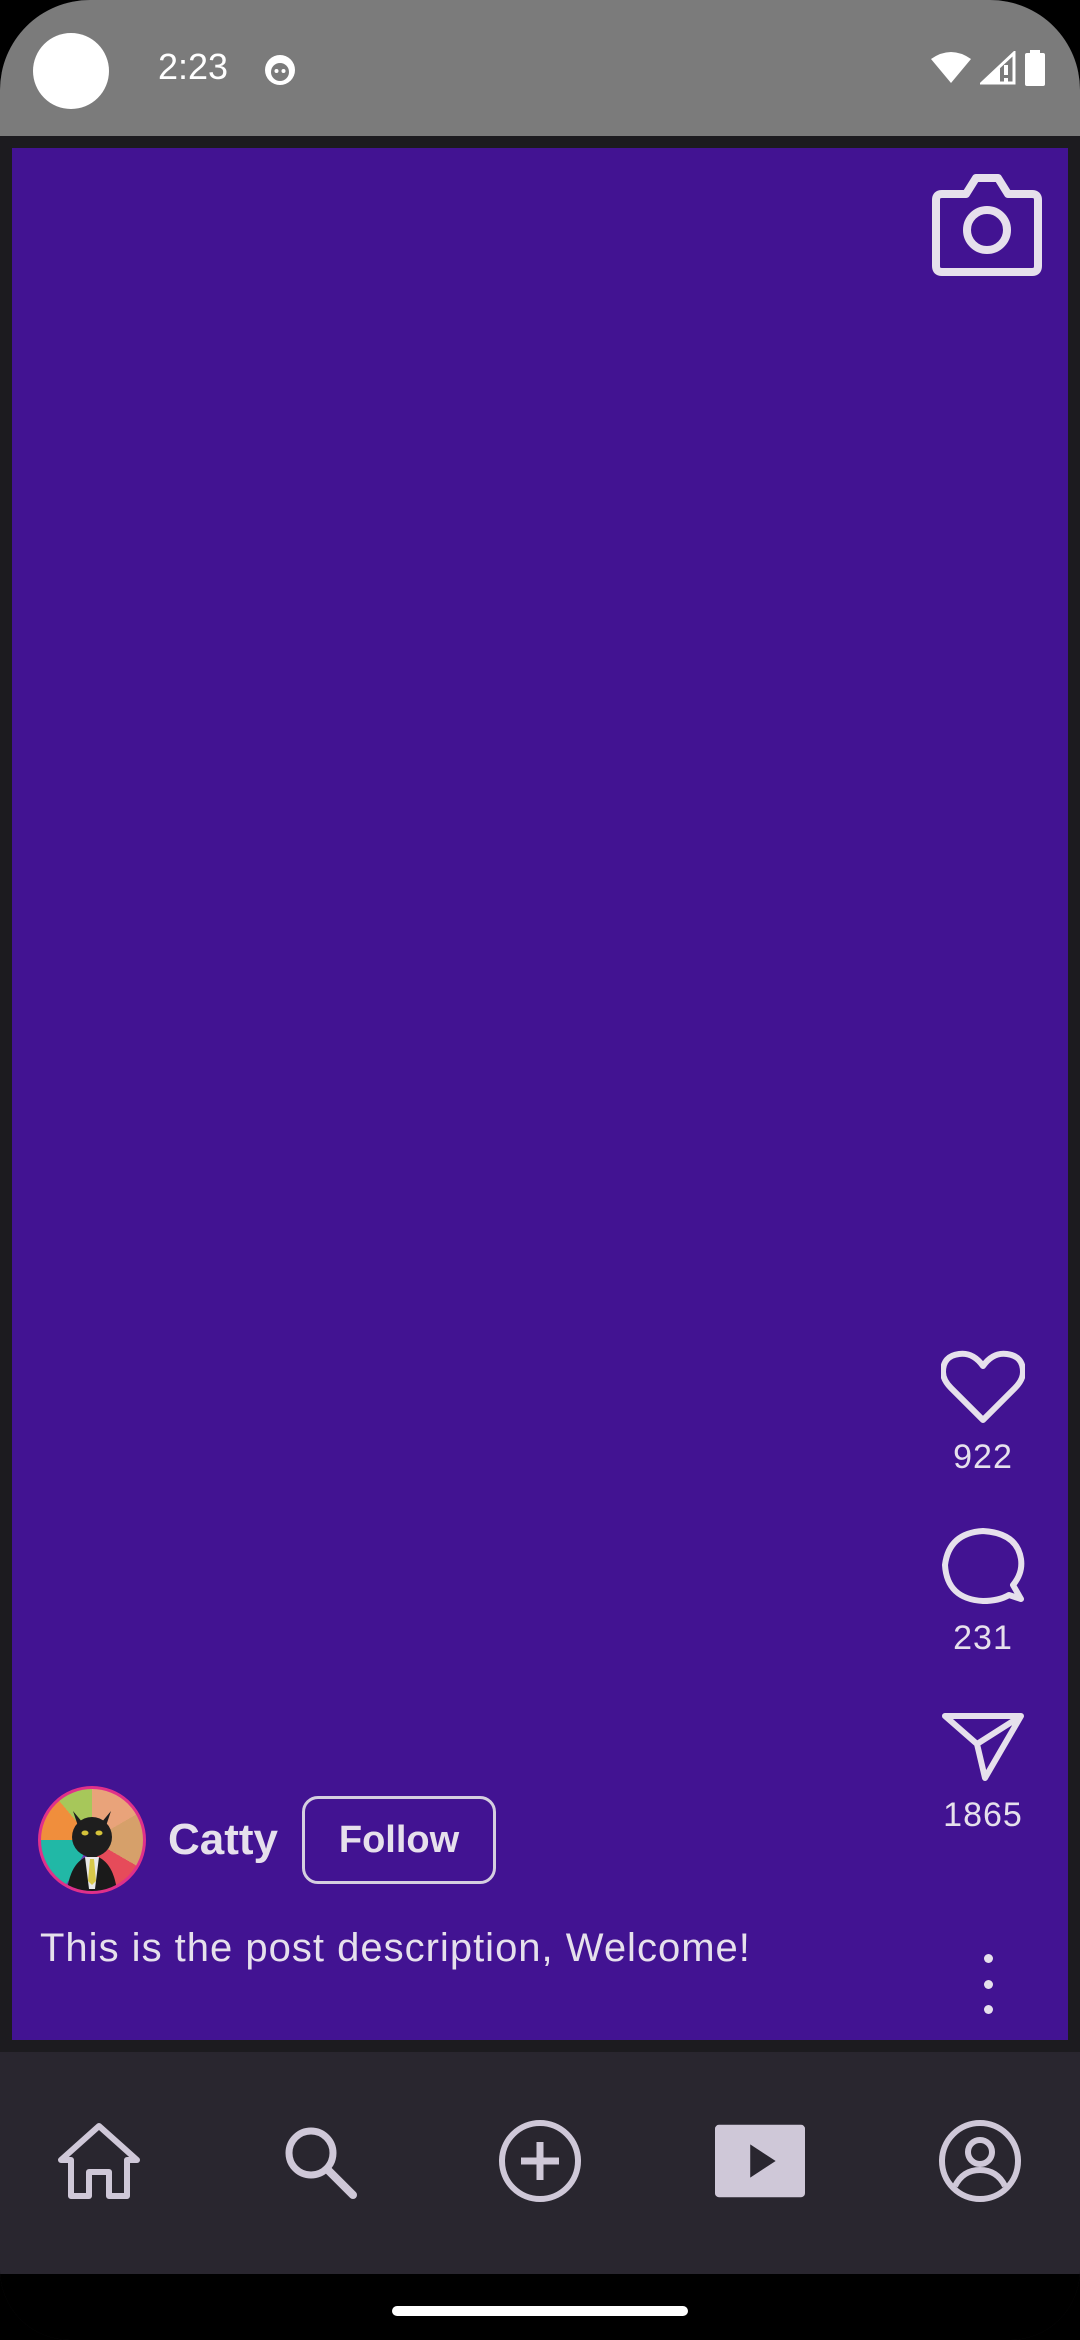 Image resolution: width=1080 pixels, height=2340 pixels. I want to click on status-icons, so click(988, 68).